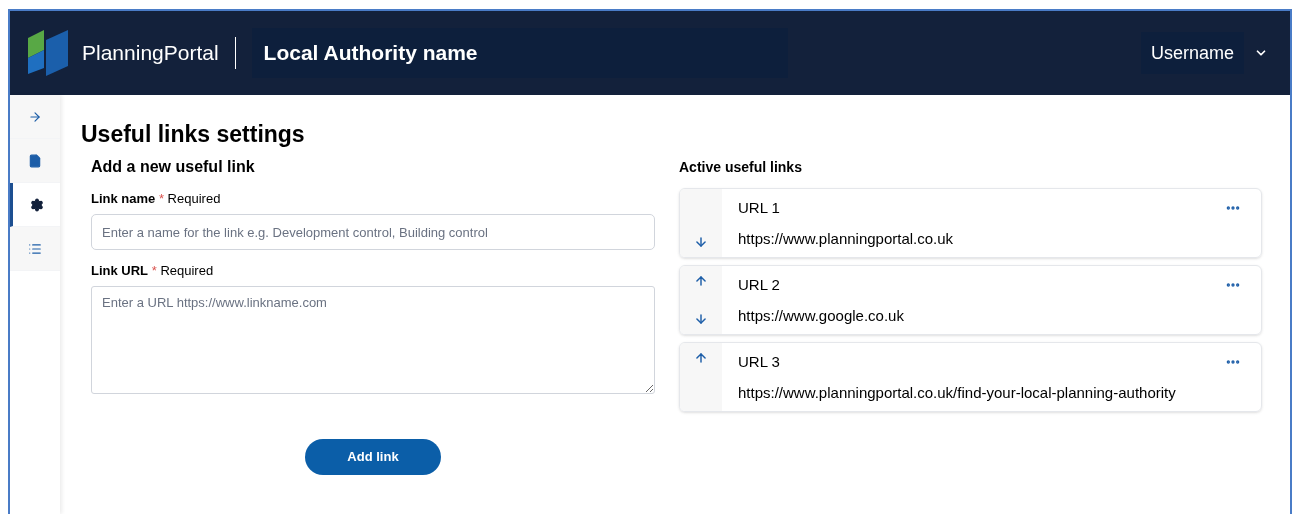 This screenshot has width=1298, height=514. I want to click on document-icon, so click(35, 160).